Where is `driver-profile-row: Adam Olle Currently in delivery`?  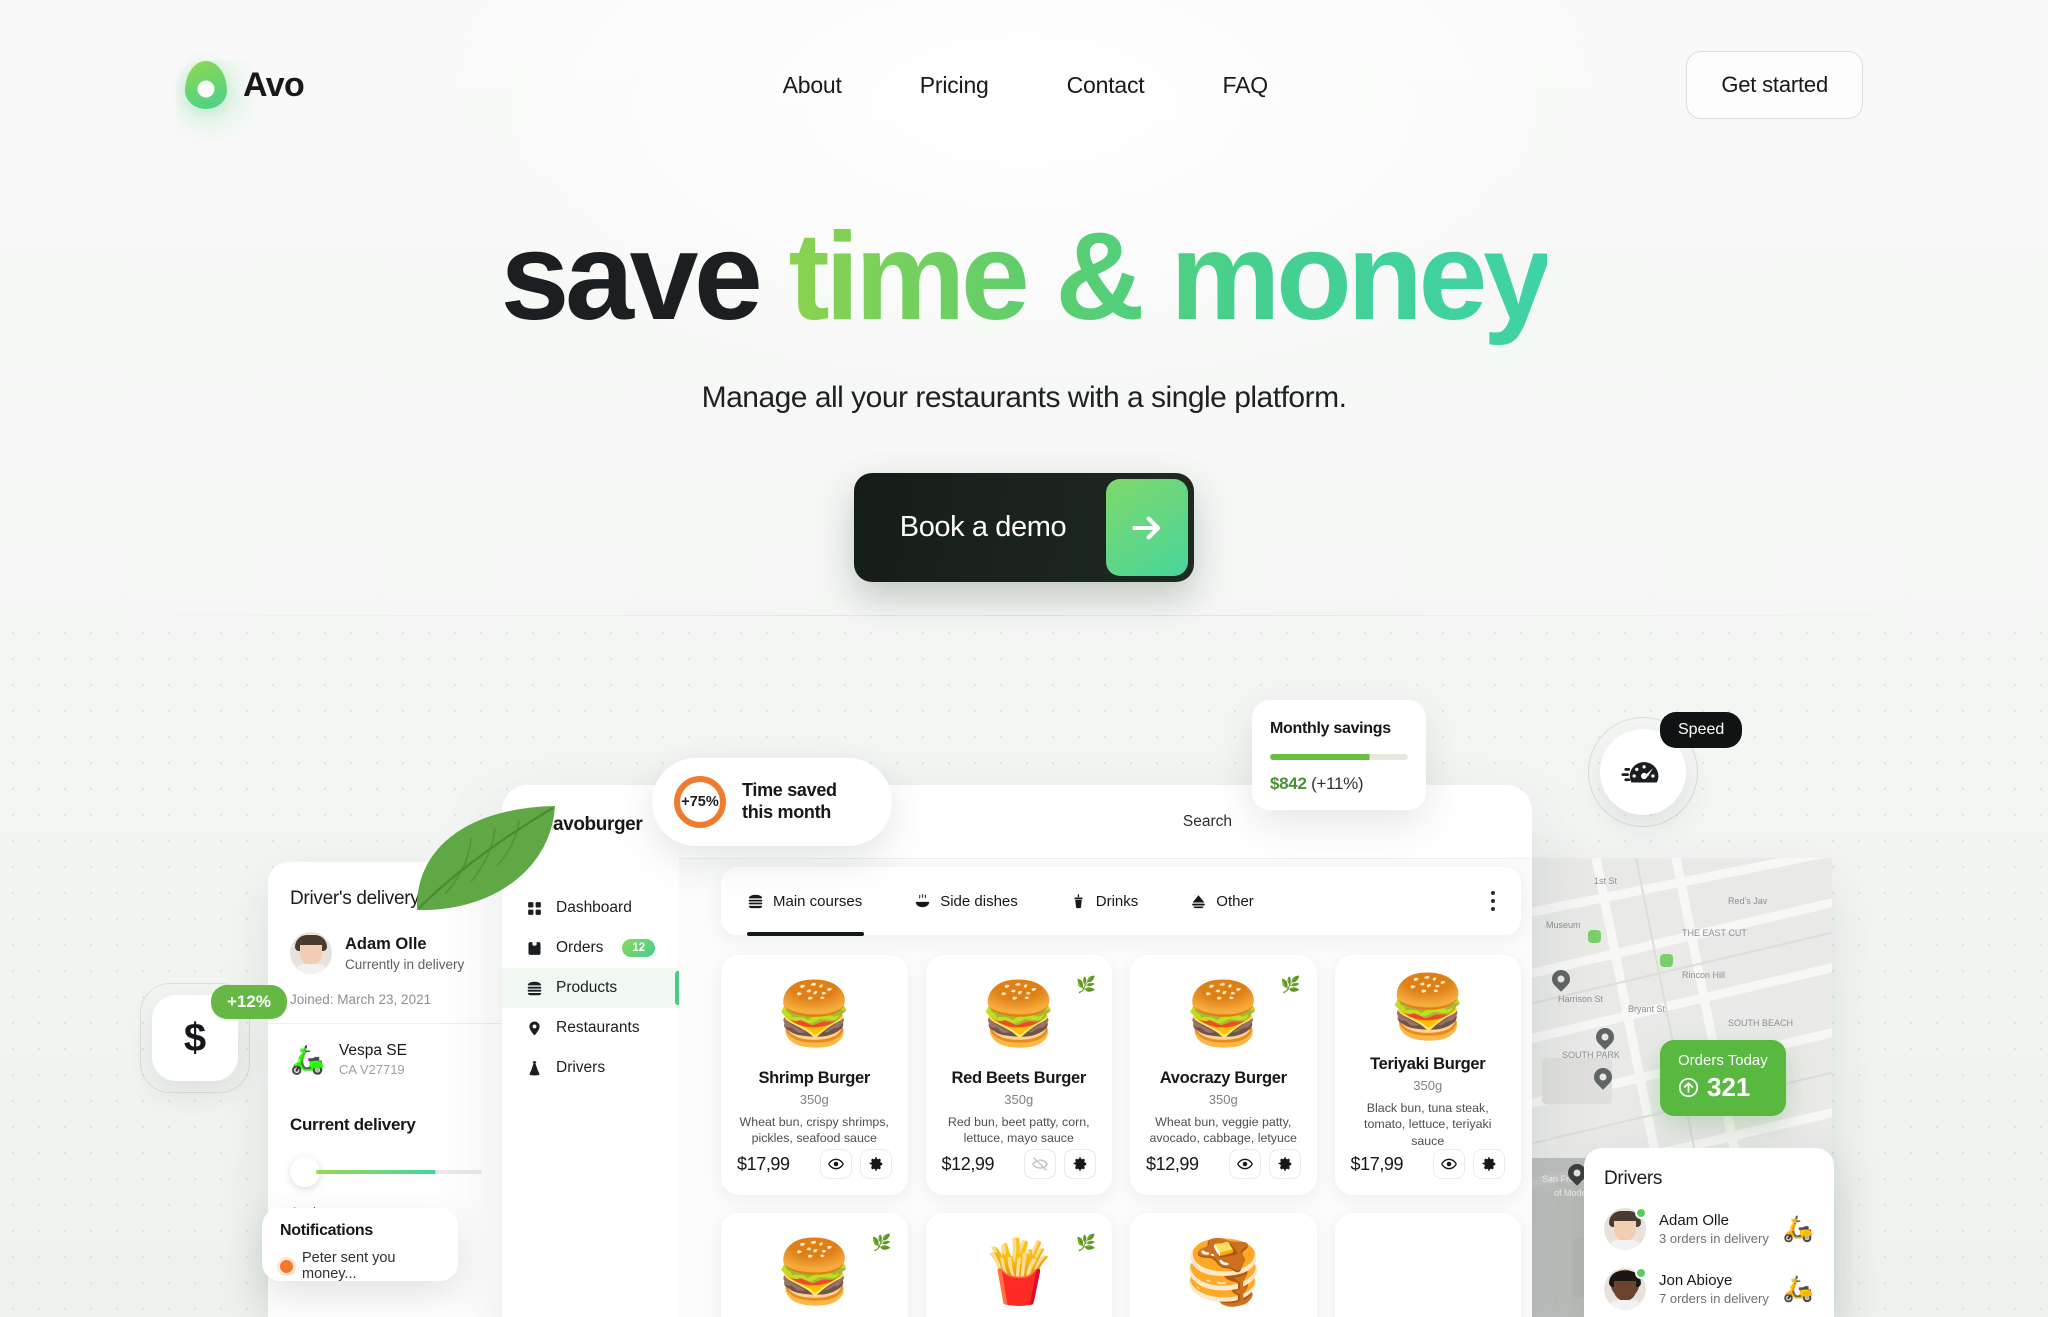
driver-profile-row: Adam Olle Currently in delivery is located at coordinates (386, 953).